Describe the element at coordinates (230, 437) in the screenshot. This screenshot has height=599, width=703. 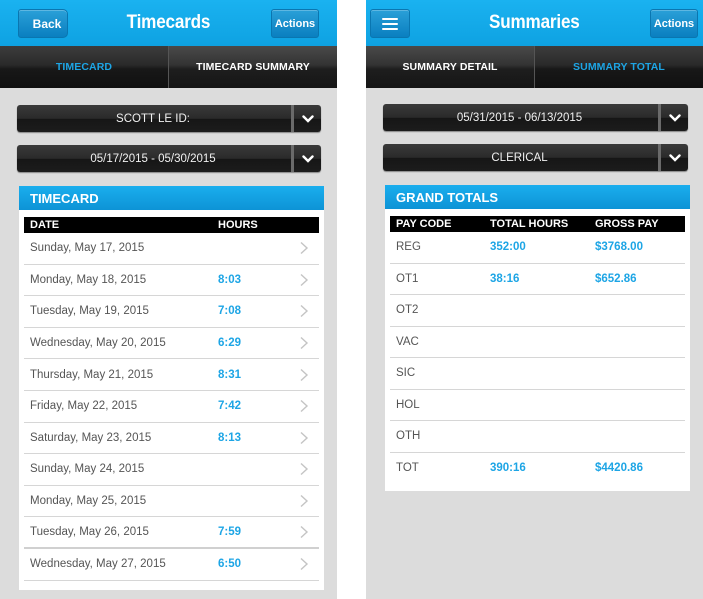
I see `row-hours: 8:13` at that location.